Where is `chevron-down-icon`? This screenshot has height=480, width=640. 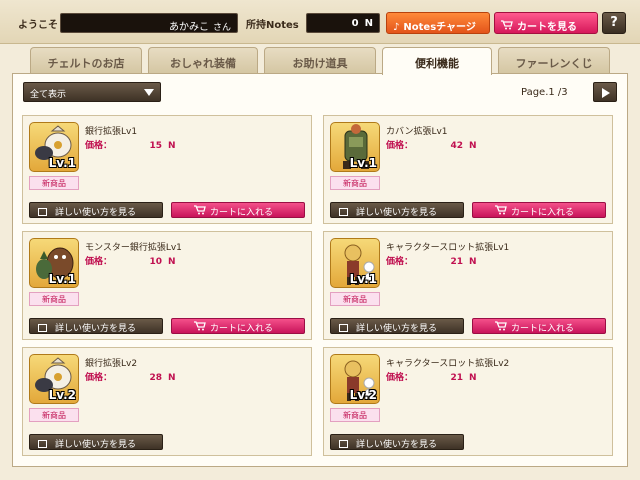
chevron-down-icon is located at coordinates (149, 92).